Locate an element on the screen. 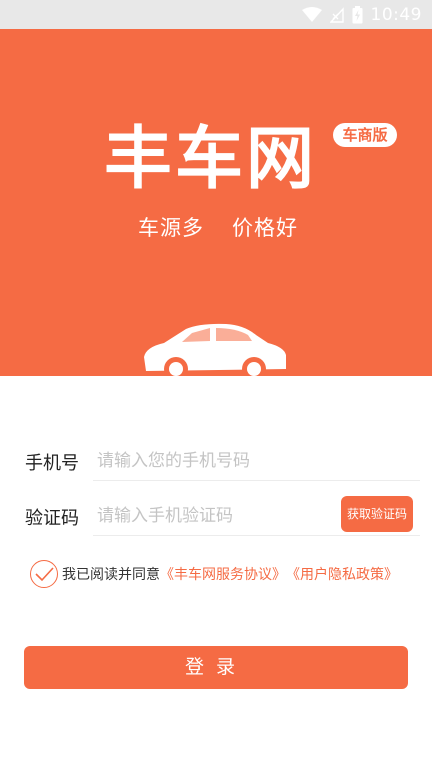 Image resolution: width=432 pixels, height=768 pixels. agreement-checkbox is located at coordinates (44, 574).